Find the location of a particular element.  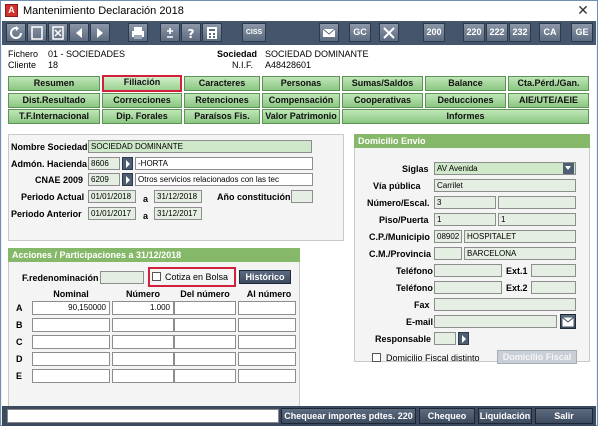

tab-retenciones: Retenciones is located at coordinates (222, 100).